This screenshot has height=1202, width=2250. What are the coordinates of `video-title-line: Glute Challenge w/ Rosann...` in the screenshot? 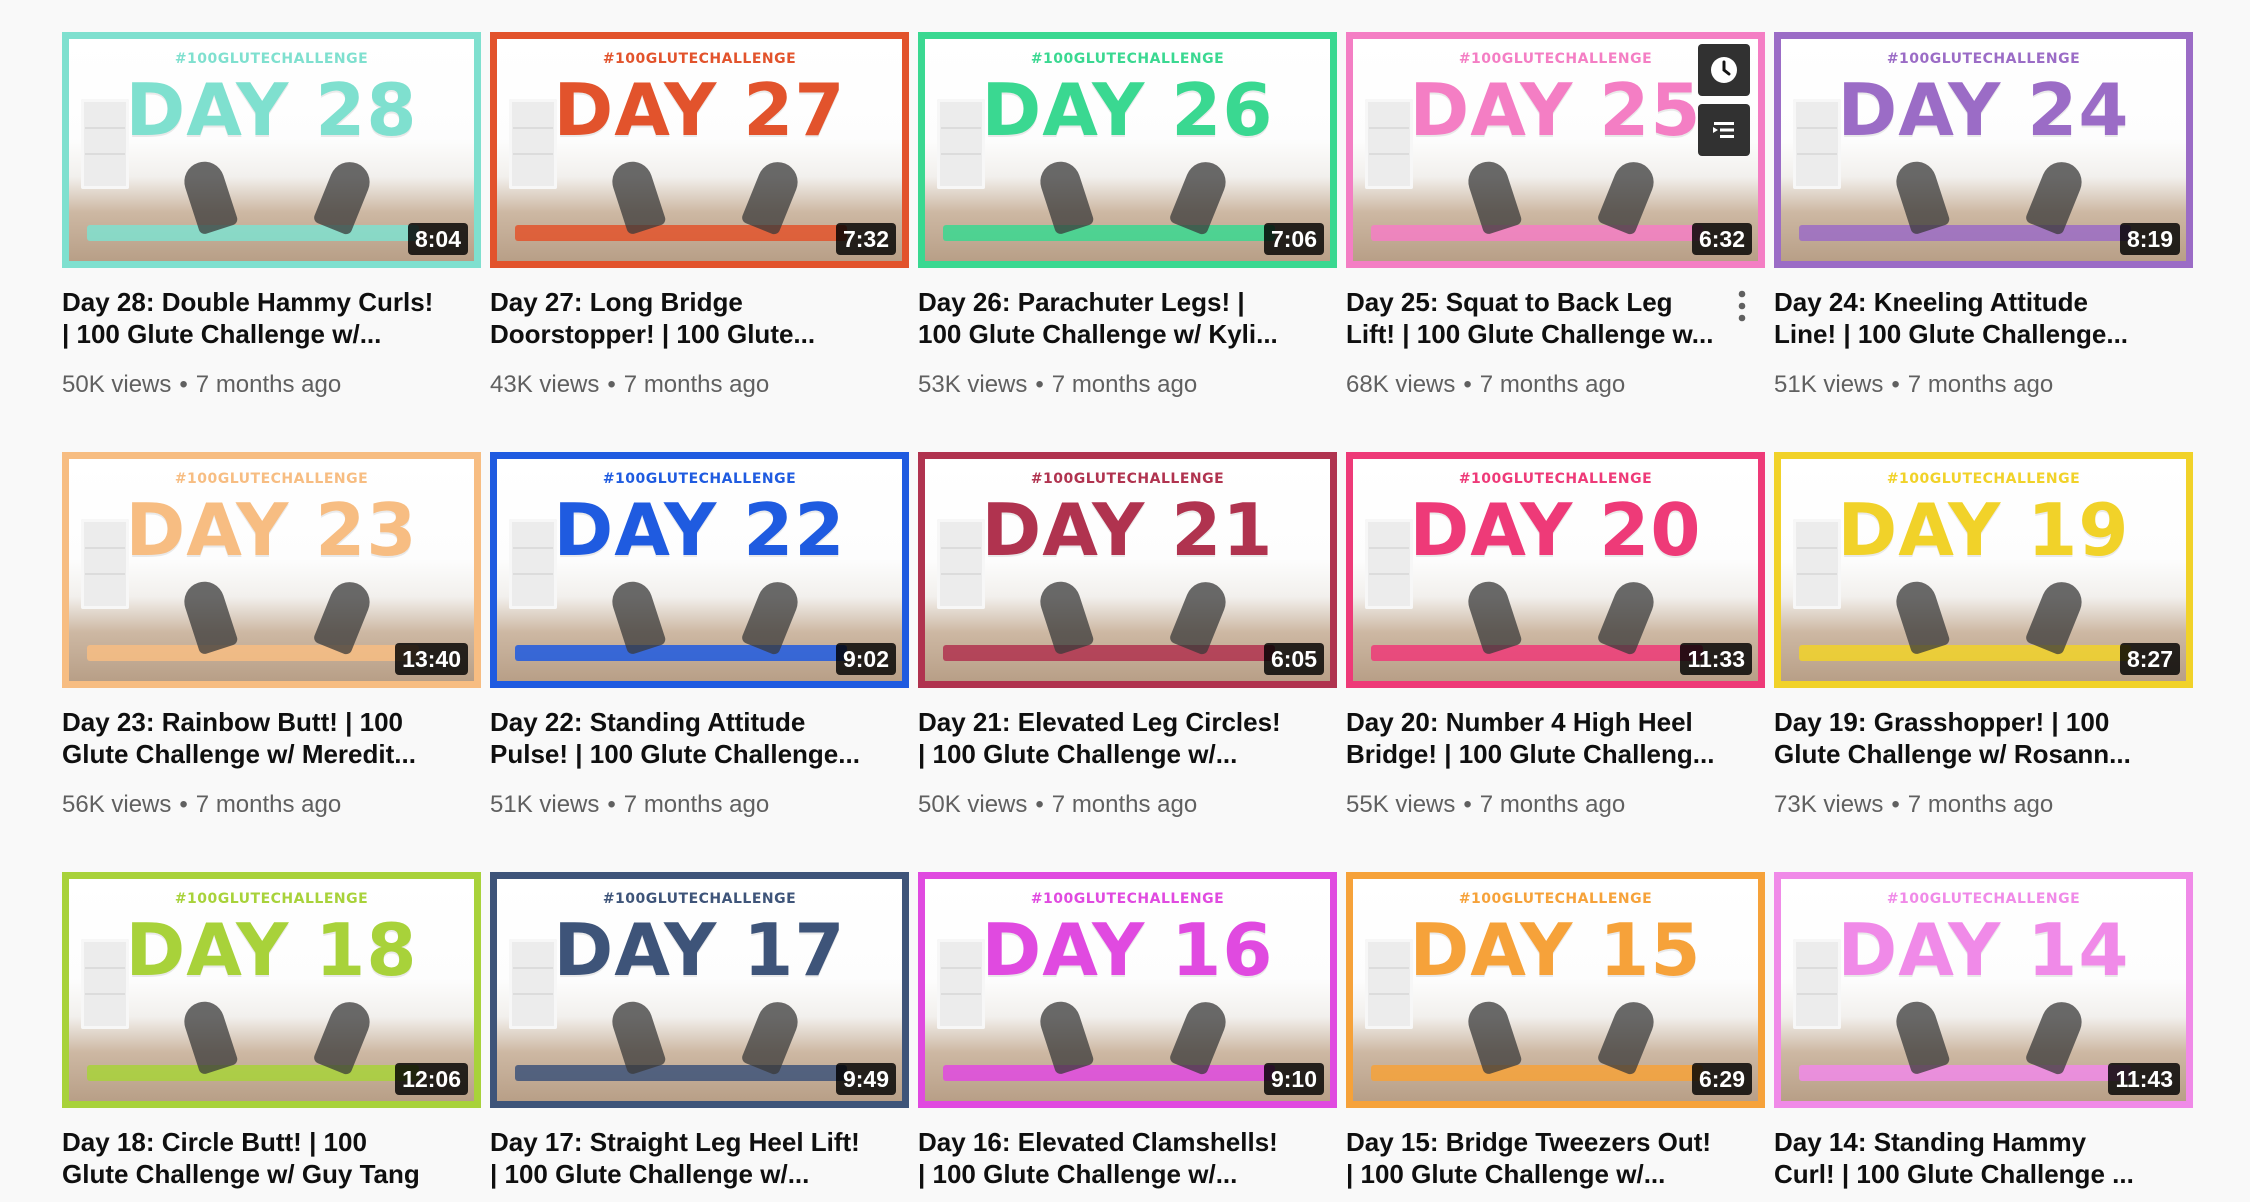 It's located at (1974, 754).